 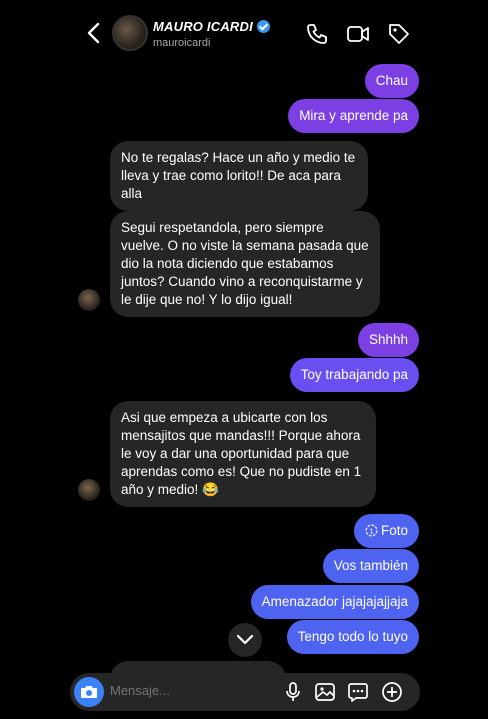 I want to click on message-bubble-outgoing: Mira y aprende pa, so click(x=353, y=116).